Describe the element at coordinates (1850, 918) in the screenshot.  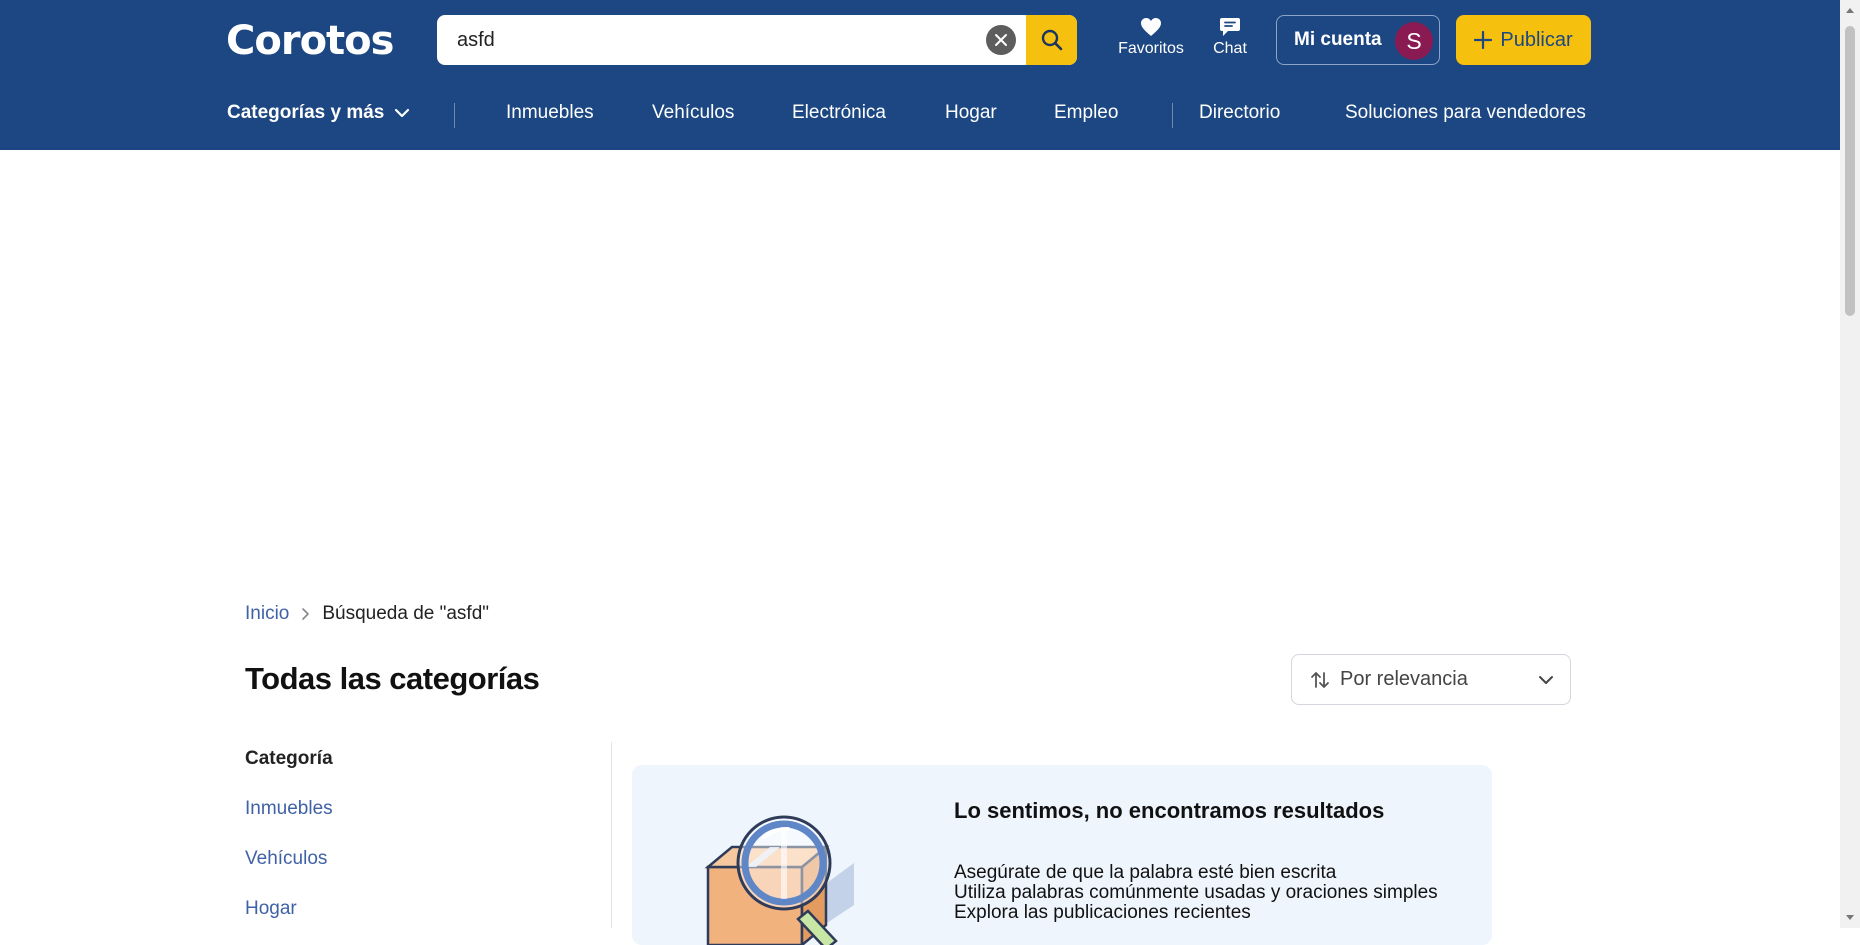
I see `scroll-down-arrow-icon` at that location.